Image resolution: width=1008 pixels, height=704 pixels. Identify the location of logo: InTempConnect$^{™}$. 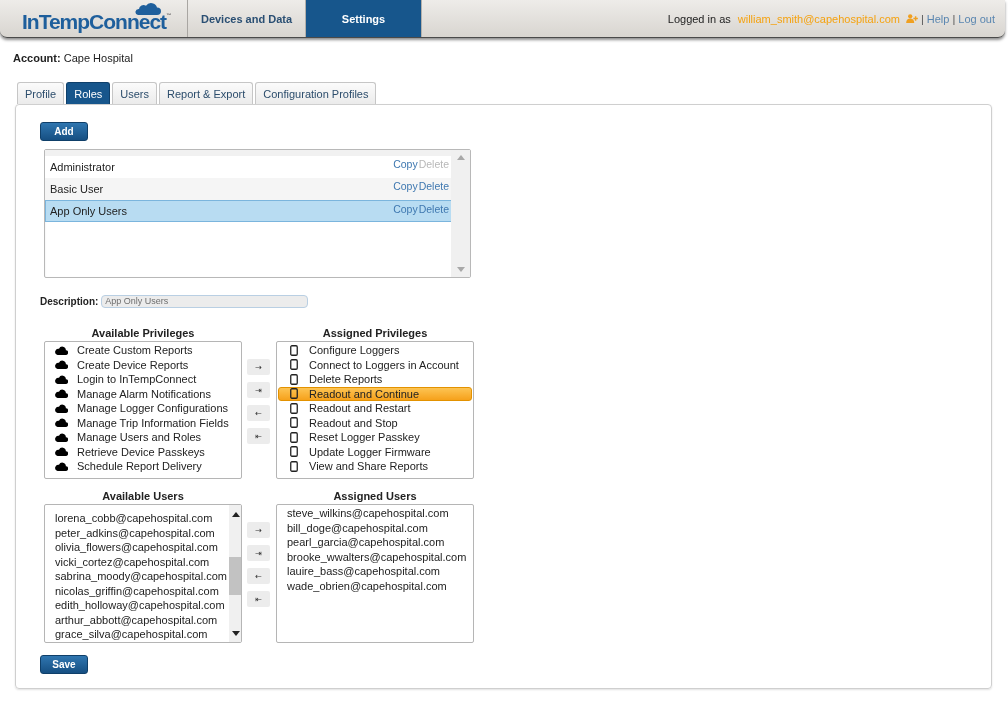
(97, 18).